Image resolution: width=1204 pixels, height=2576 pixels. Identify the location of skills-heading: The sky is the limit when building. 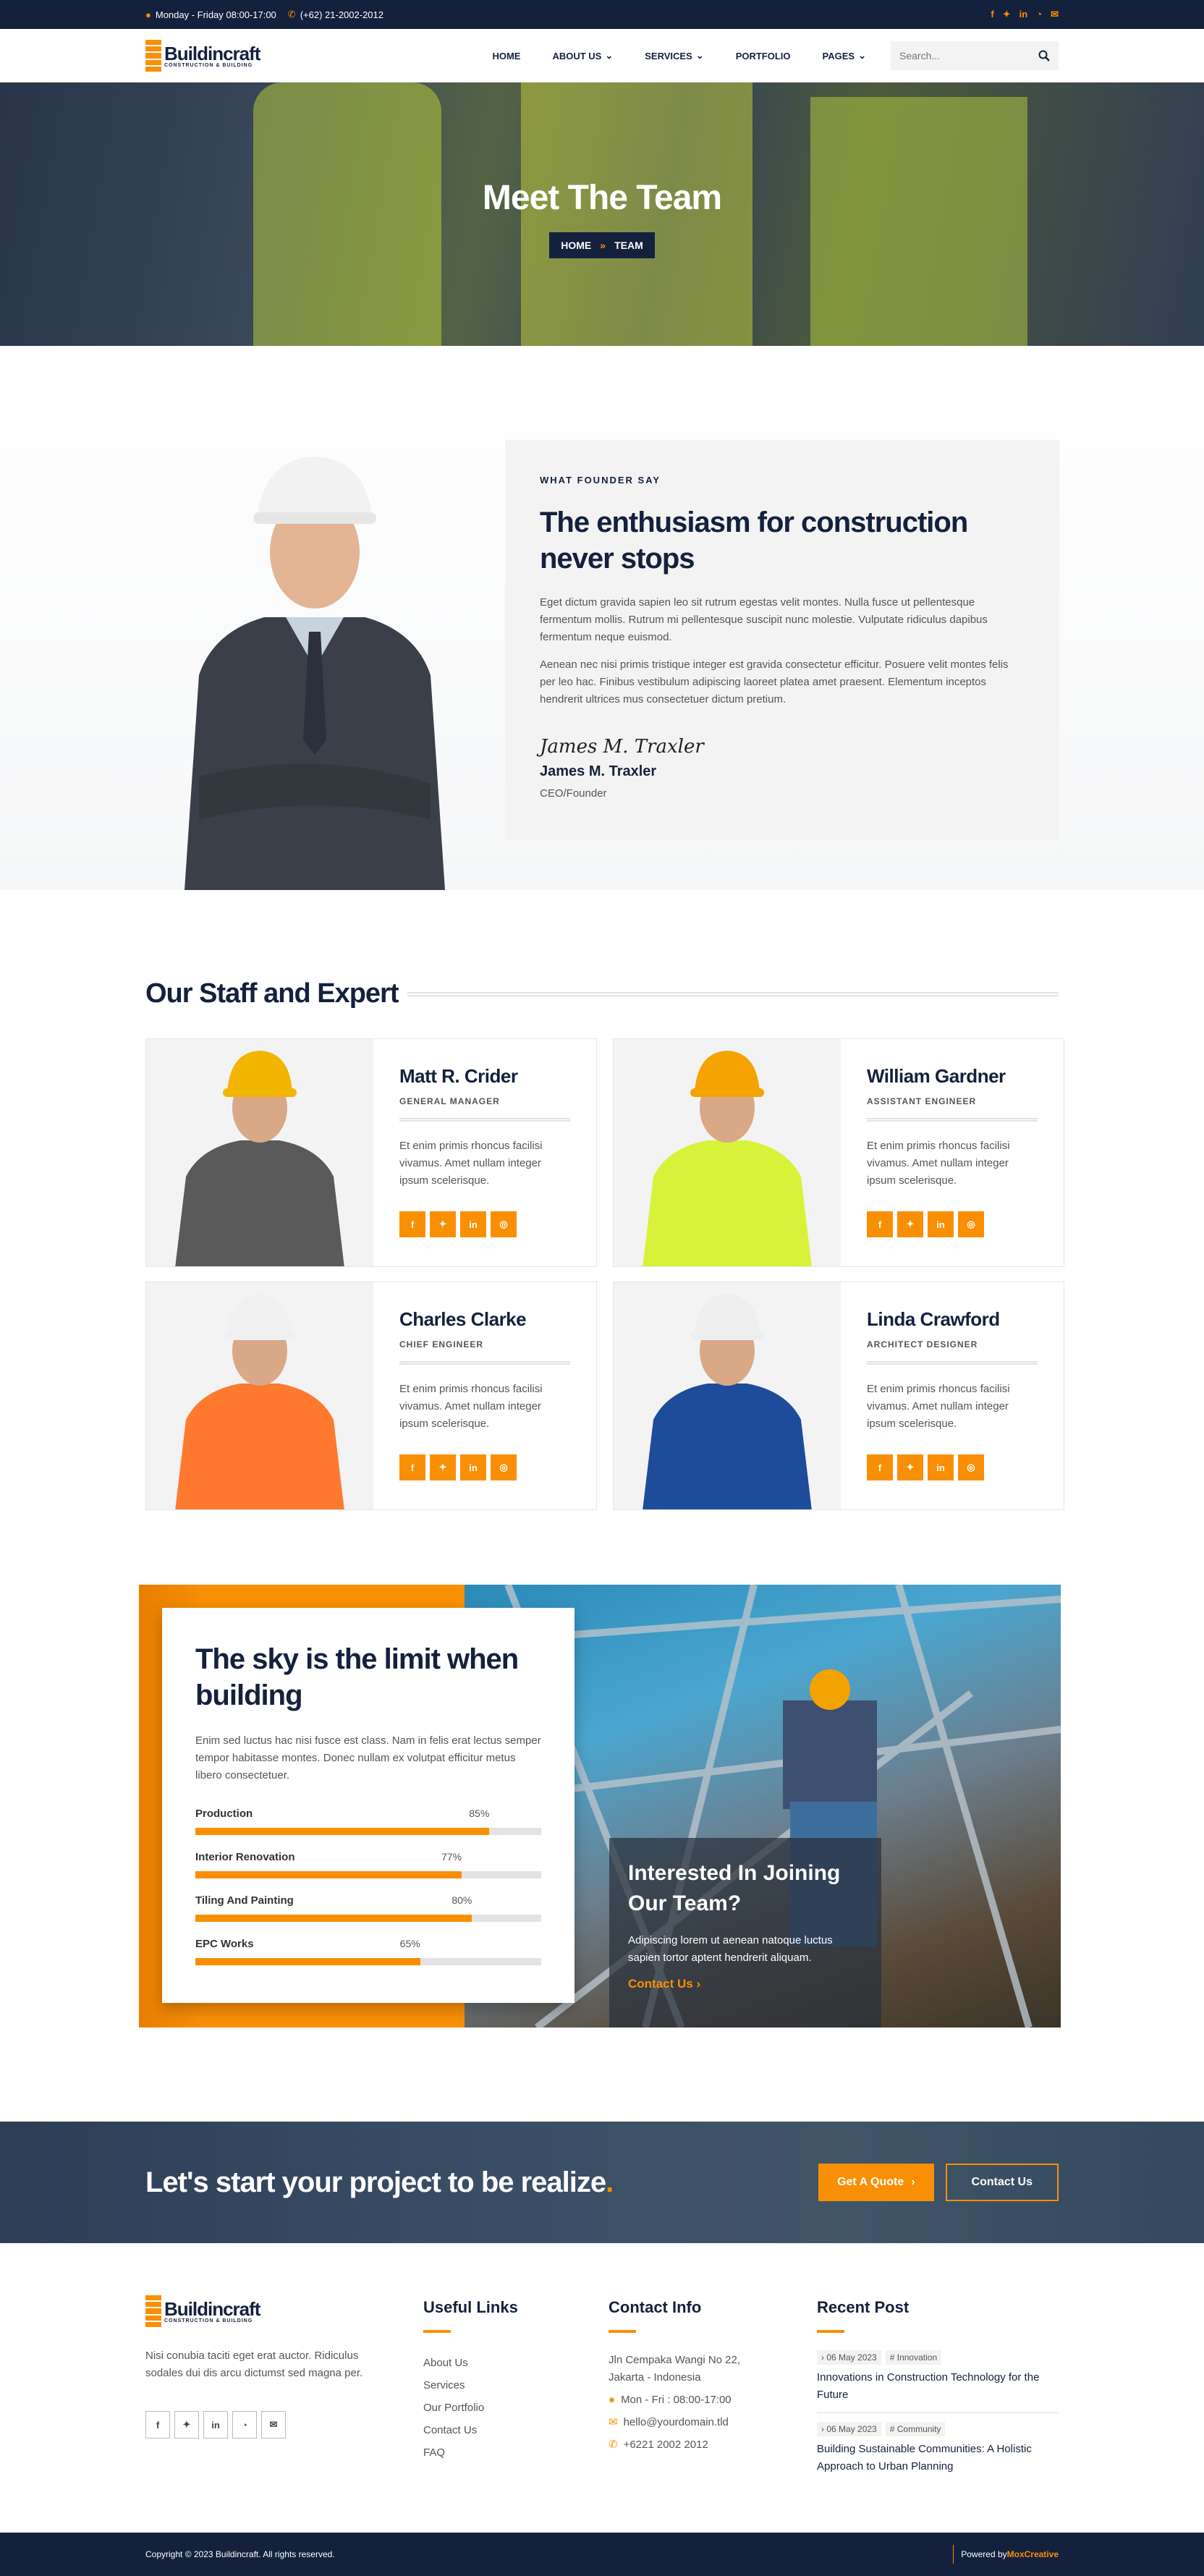
(357, 1677).